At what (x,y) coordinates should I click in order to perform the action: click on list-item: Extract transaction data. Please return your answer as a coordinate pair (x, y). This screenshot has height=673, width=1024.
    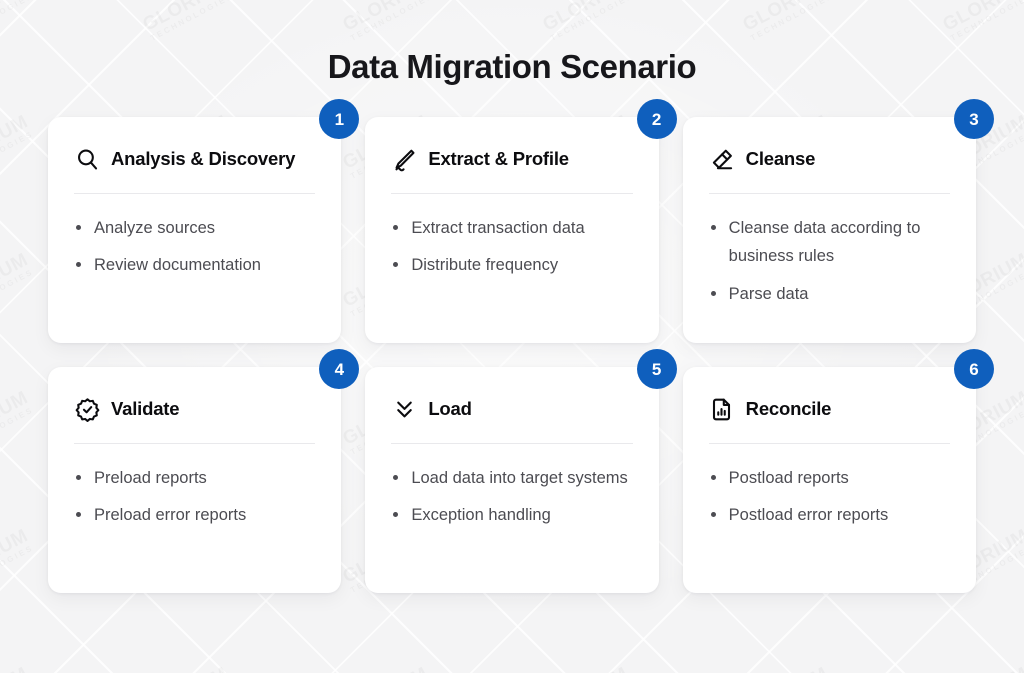
    Looking at the image, I should click on (511, 228).